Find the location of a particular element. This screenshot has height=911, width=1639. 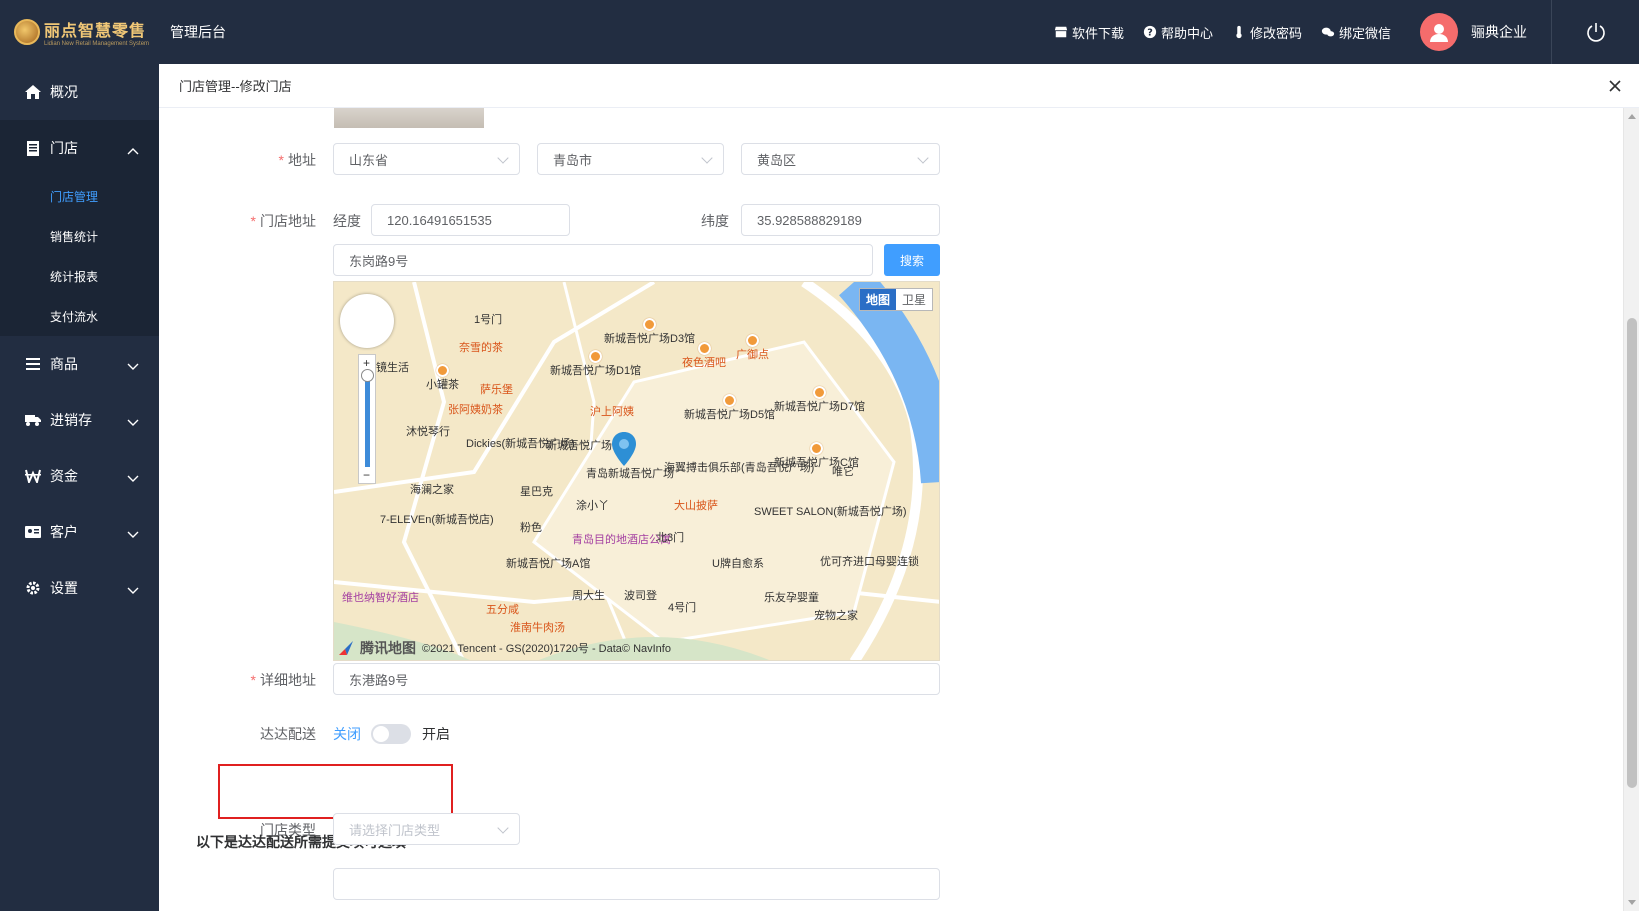

sidebar-item-inventory: 进销存 is located at coordinates (79, 420).